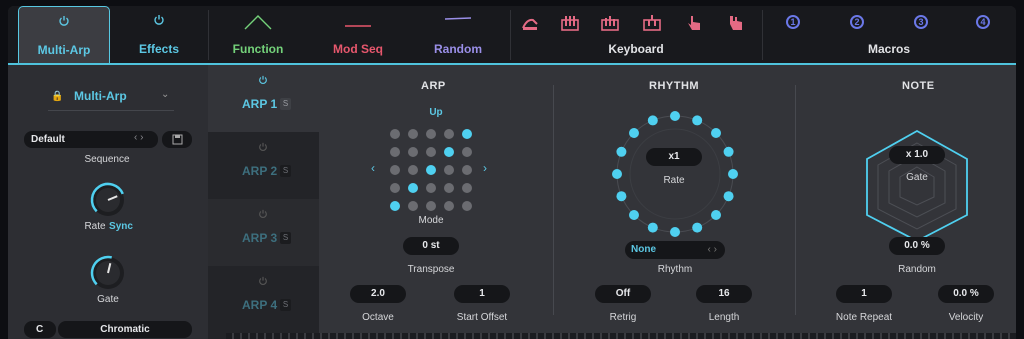 The height and width of the screenshot is (339, 1024). Describe the element at coordinates (983, 22) in the screenshot. I see `macro-4-icon: 4` at that location.